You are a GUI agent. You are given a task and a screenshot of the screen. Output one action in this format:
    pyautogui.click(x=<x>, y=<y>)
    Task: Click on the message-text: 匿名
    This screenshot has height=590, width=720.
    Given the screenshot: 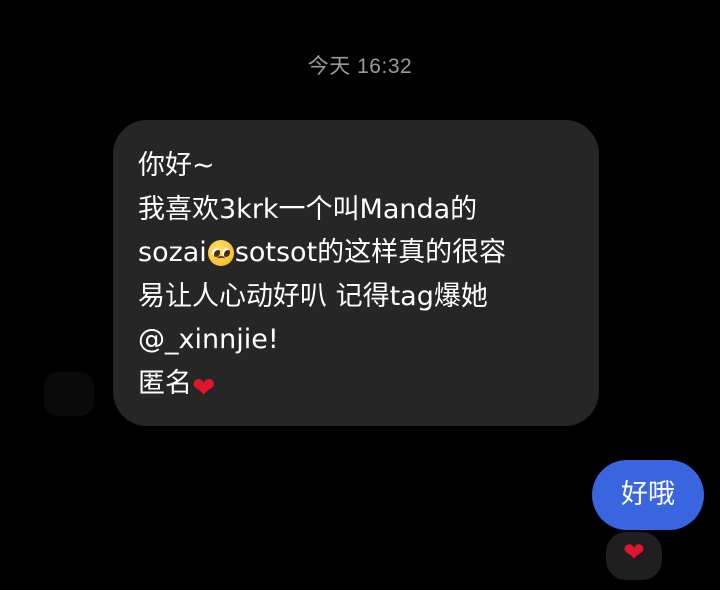 What is the action you would take?
    pyautogui.click(x=165, y=383)
    